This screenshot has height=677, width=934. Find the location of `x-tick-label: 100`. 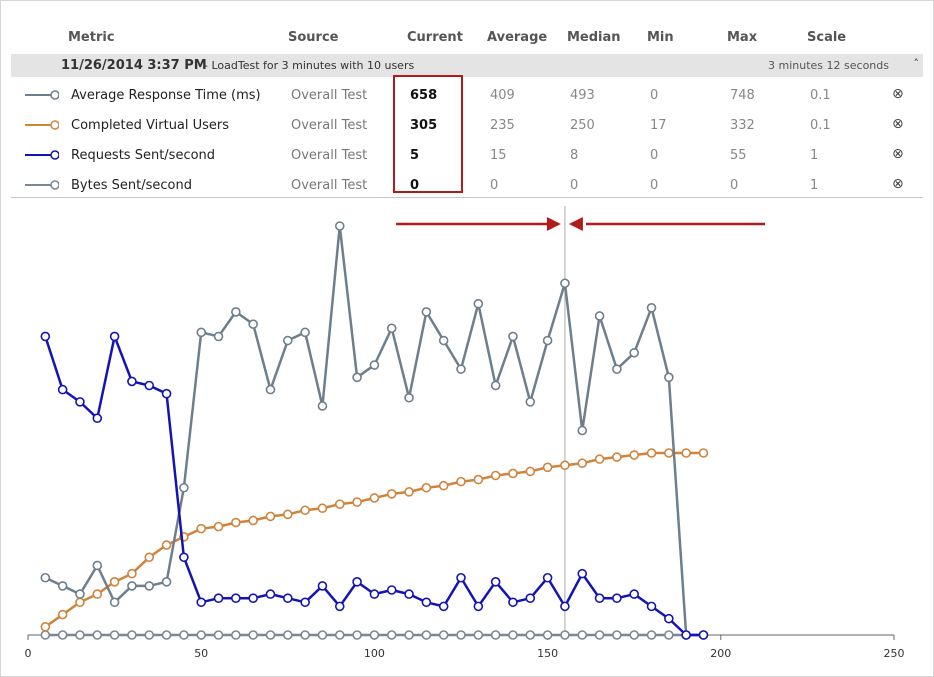

x-tick-label: 100 is located at coordinates (374, 653).